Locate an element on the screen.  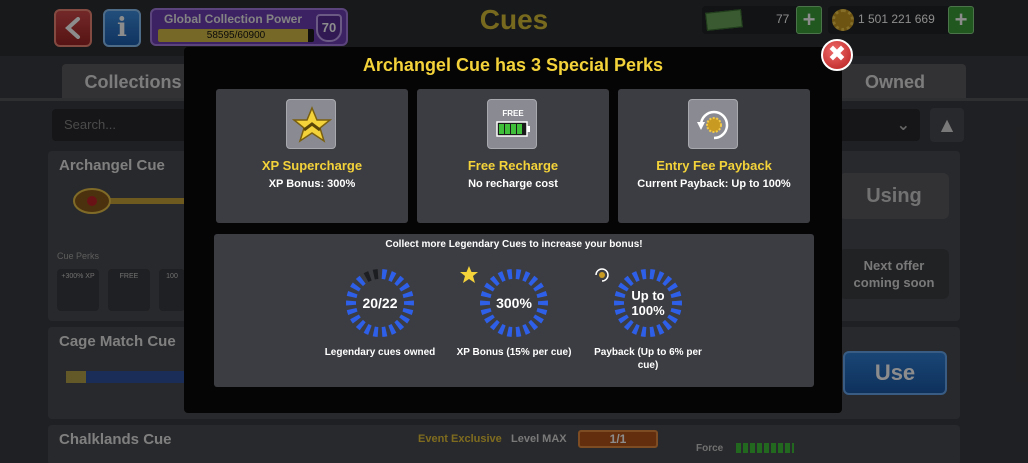
close-button: ✖ is located at coordinates (837, 55).